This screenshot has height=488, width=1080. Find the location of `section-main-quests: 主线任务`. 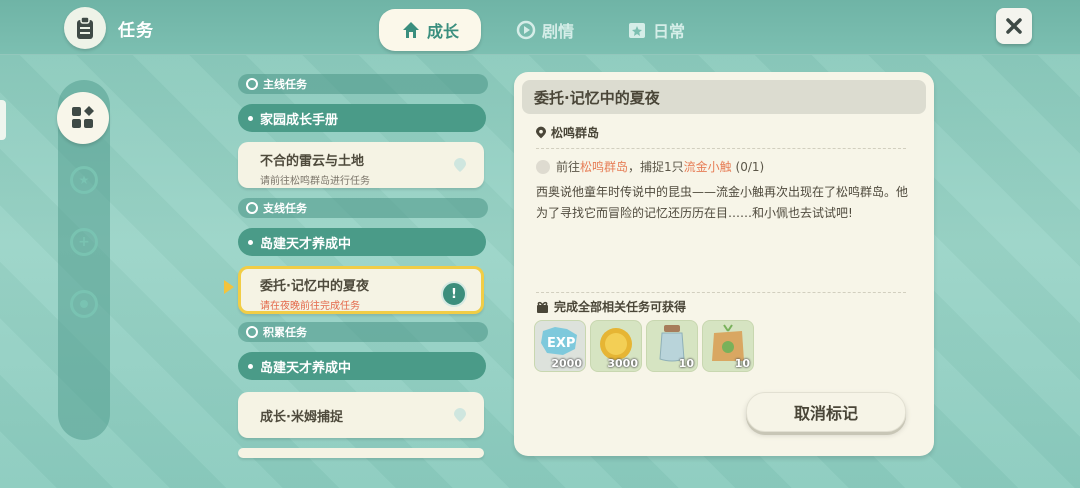

section-main-quests: 主线任务 is located at coordinates (363, 84).